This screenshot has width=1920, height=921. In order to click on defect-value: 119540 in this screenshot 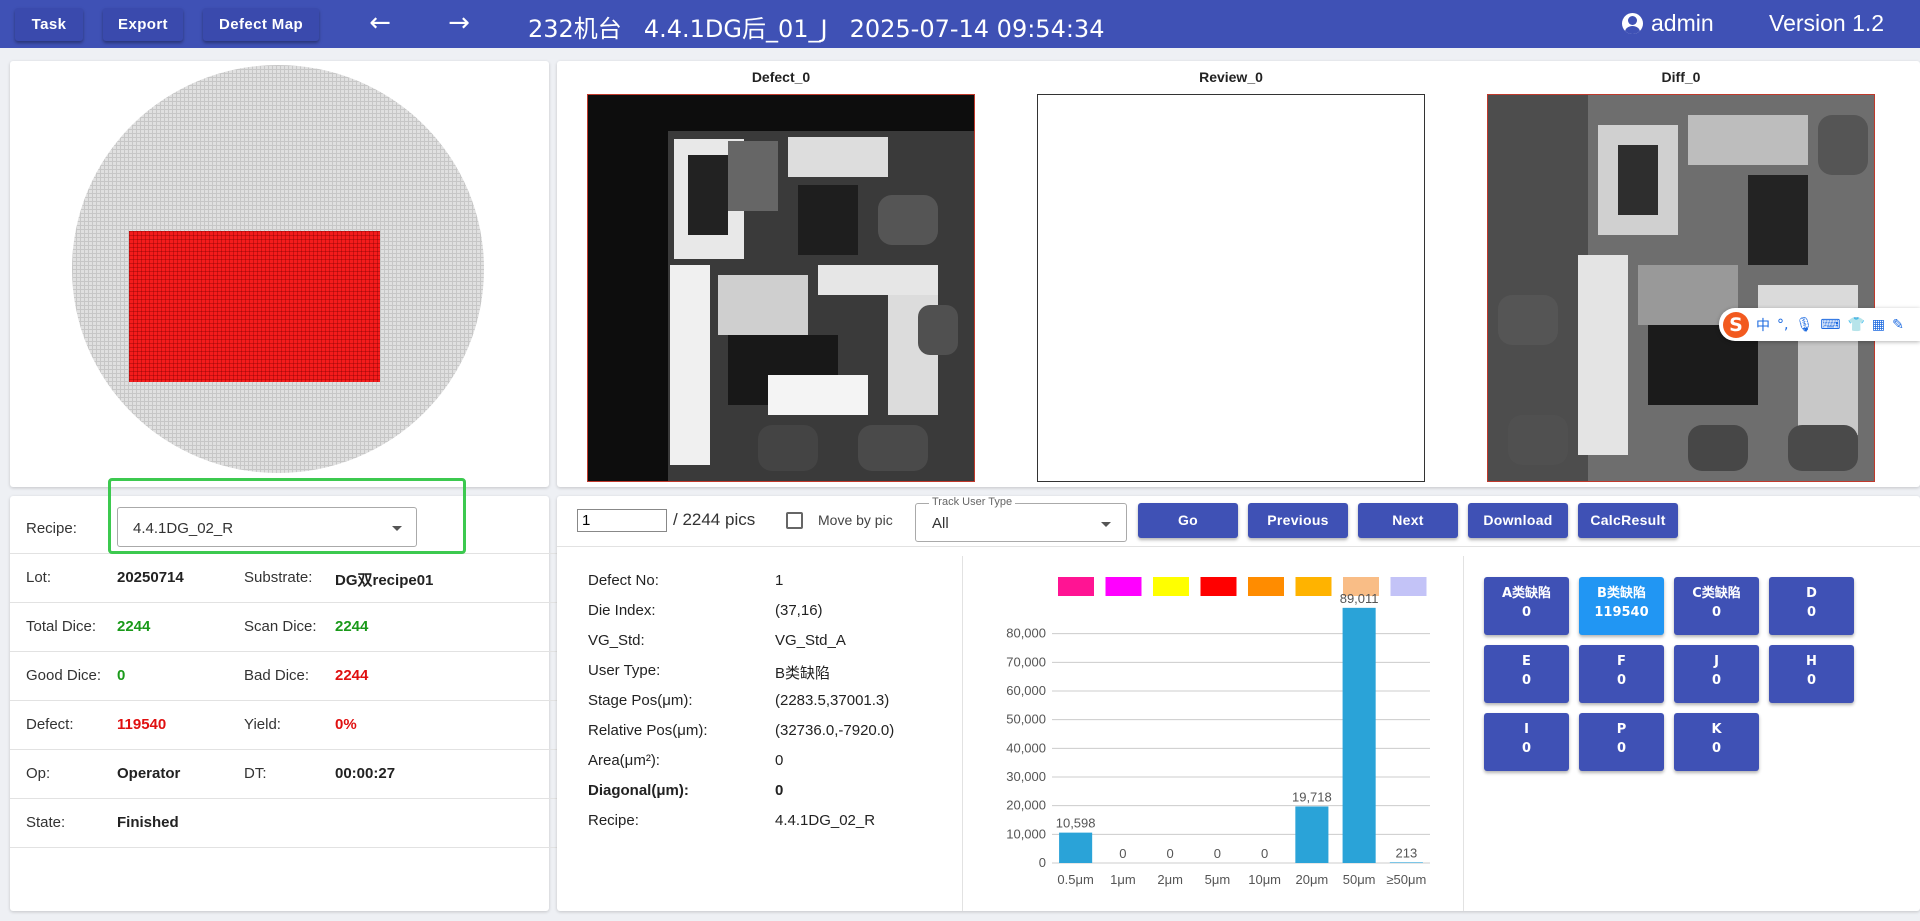, I will do `click(142, 724)`.